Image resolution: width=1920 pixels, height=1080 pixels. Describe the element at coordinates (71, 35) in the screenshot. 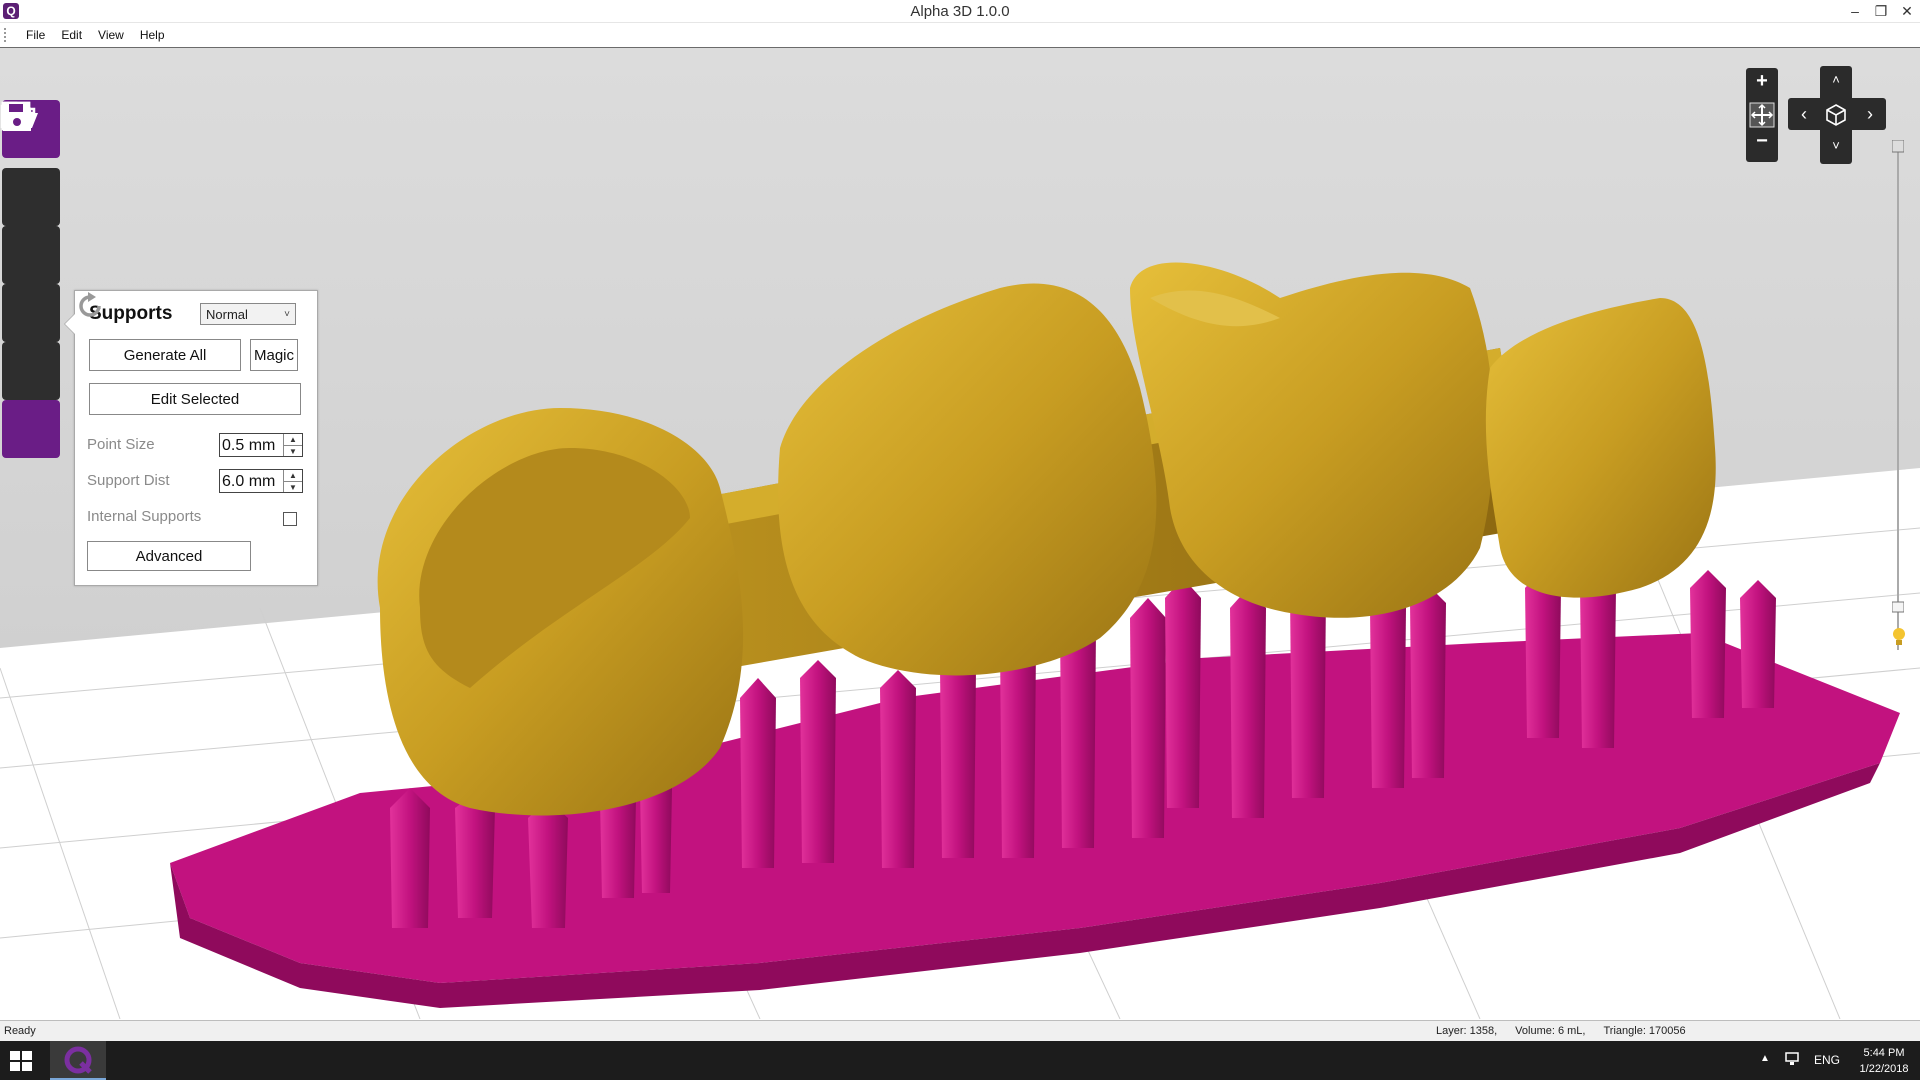

I see `menu-edit: Edit` at that location.